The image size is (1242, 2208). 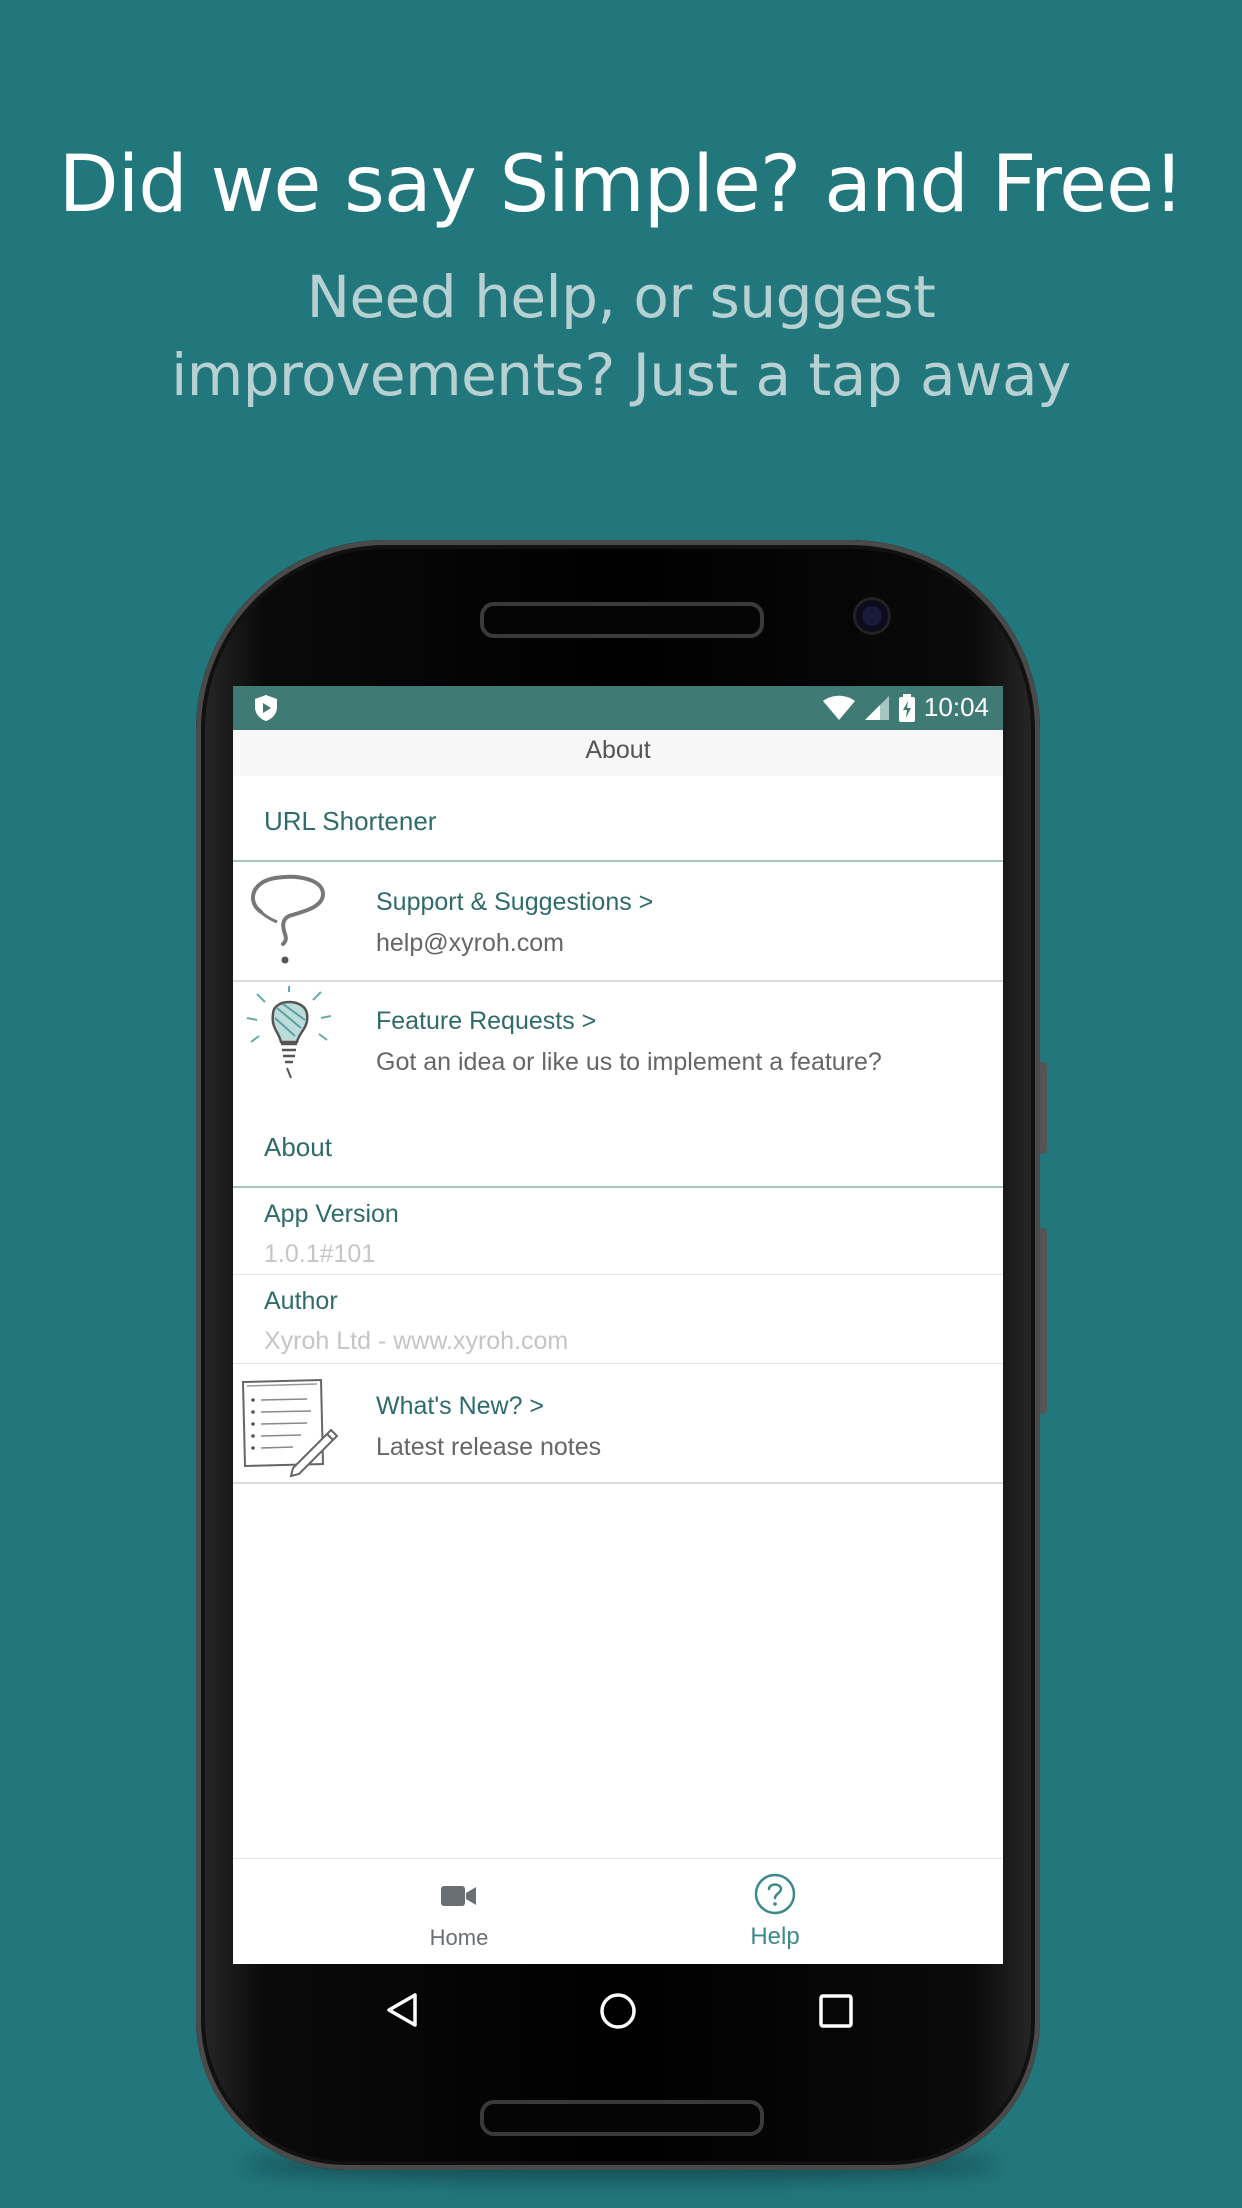 I want to click on front-camera, so click(x=872, y=616).